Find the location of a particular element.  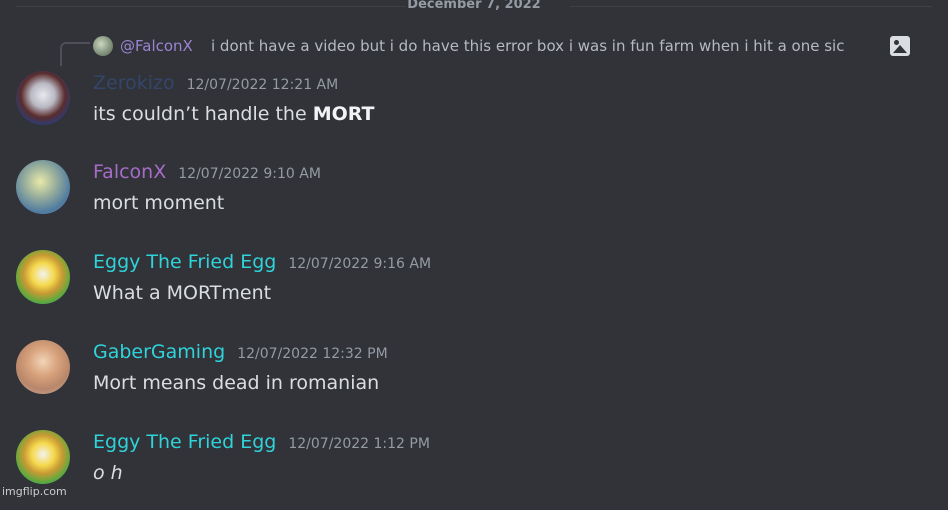

message-header: Zerokizo 12/07/2022 12:21 AM is located at coordinates (215, 84).